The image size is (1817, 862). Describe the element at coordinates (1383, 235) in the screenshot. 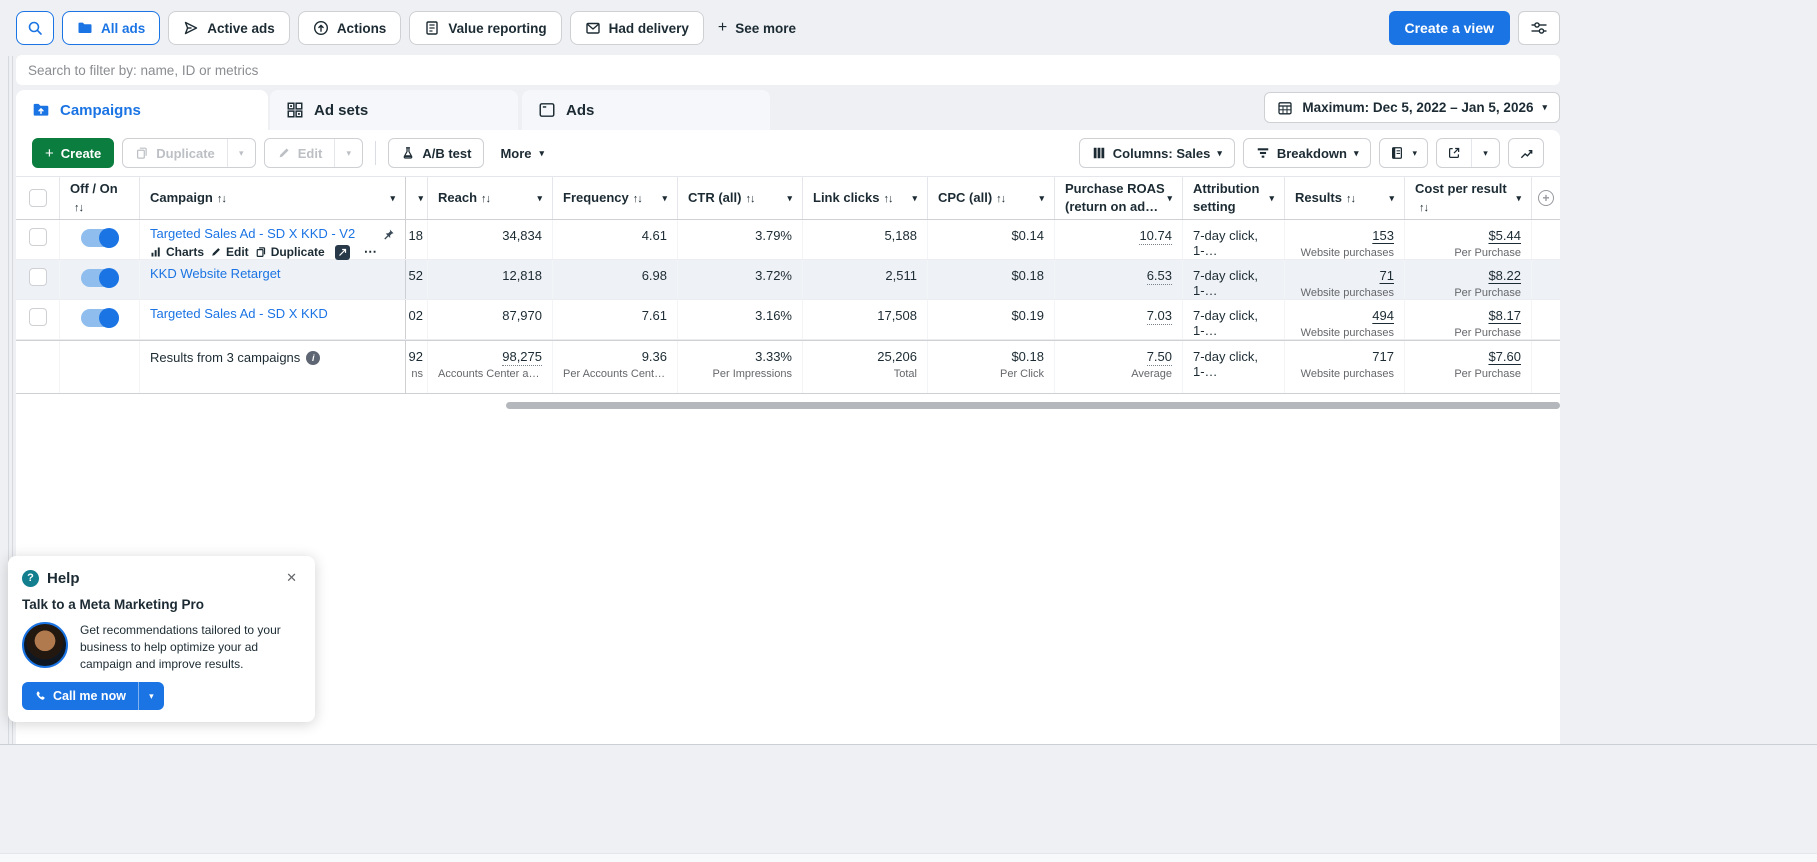

I see `results-value: 153` at that location.